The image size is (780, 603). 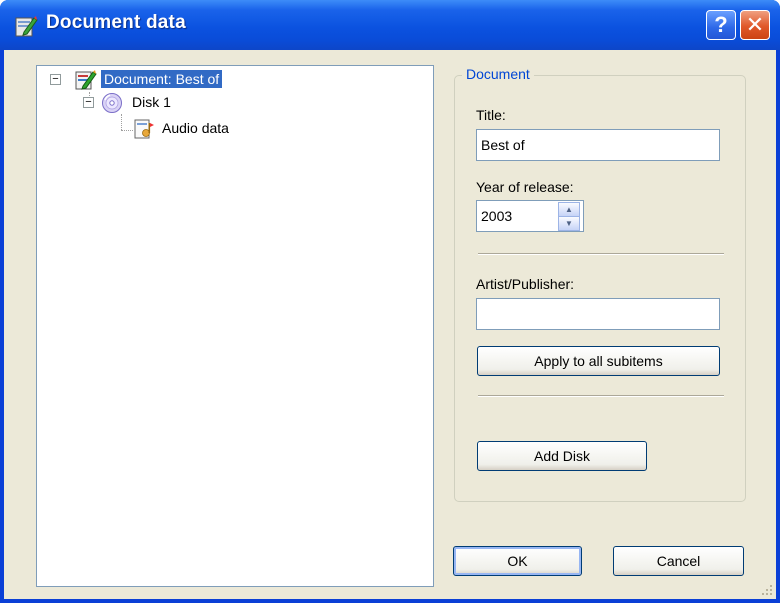 What do you see at coordinates (678, 561) in the screenshot?
I see `cancel-button: Cancel` at bounding box center [678, 561].